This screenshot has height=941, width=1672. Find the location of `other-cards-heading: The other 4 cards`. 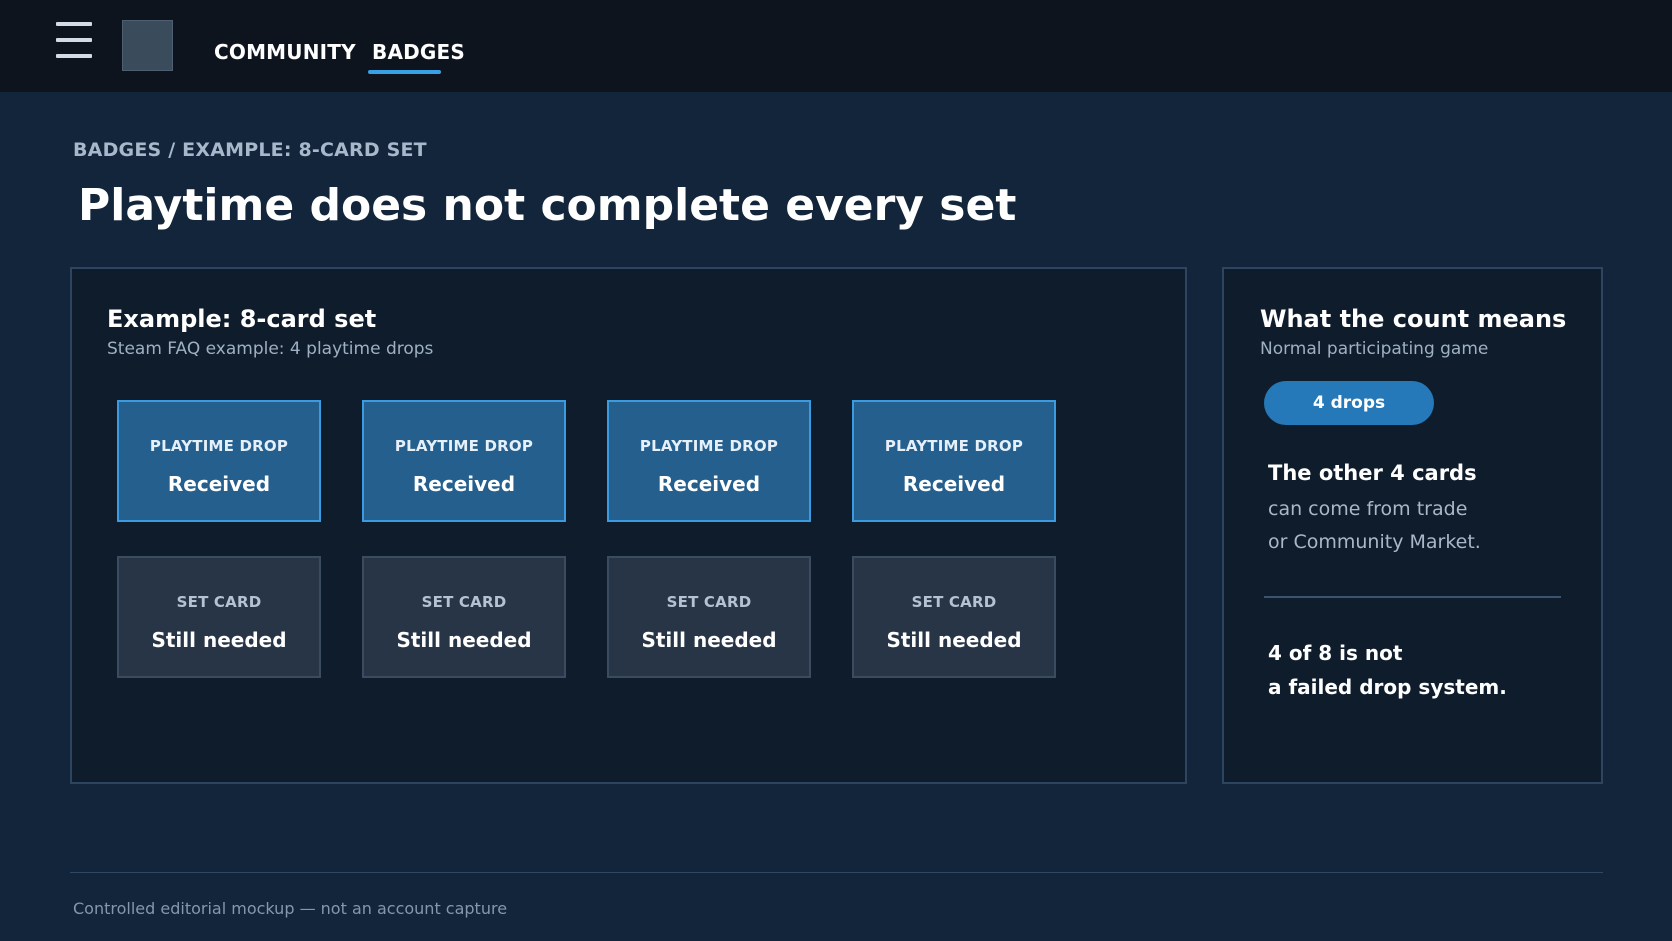

other-cards-heading: The other 4 cards is located at coordinates (1372, 473).